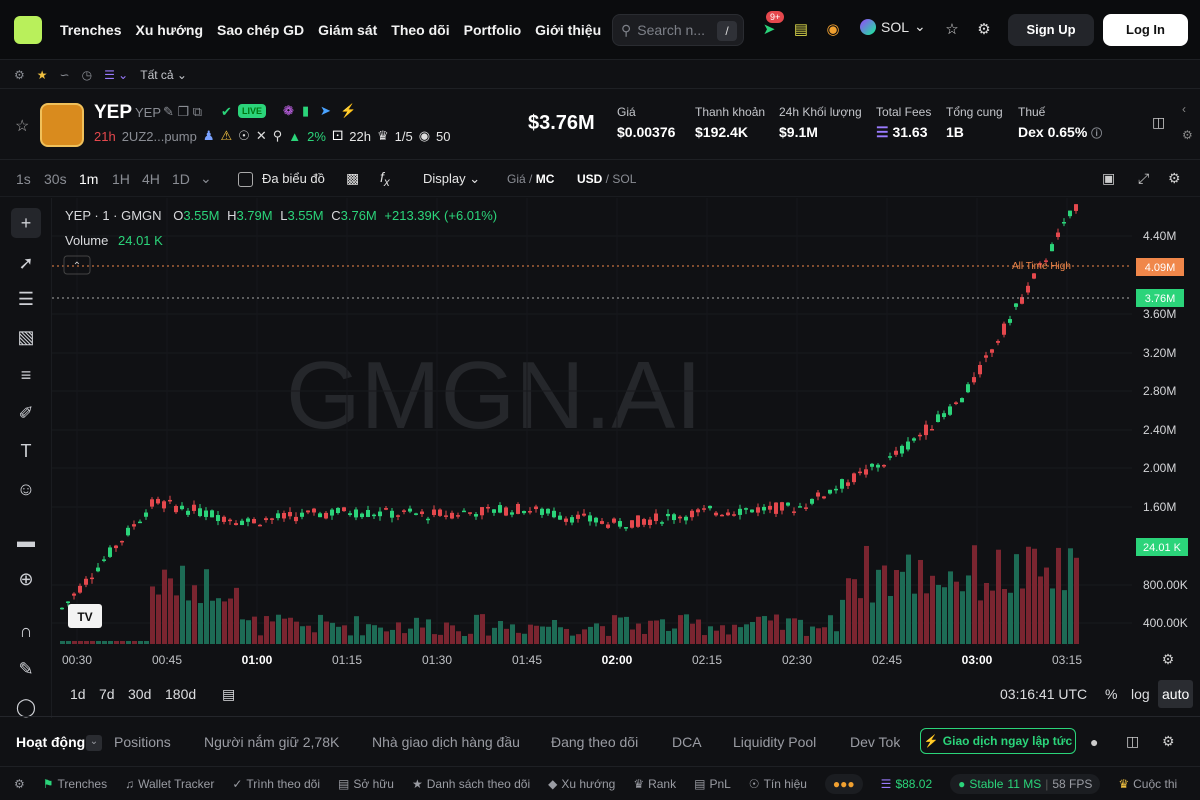 Image resolution: width=1200 pixels, height=800 pixels. What do you see at coordinates (169, 784) in the screenshot?
I see `footer-wallet-tracker: ♫ Wallet Tracker` at bounding box center [169, 784].